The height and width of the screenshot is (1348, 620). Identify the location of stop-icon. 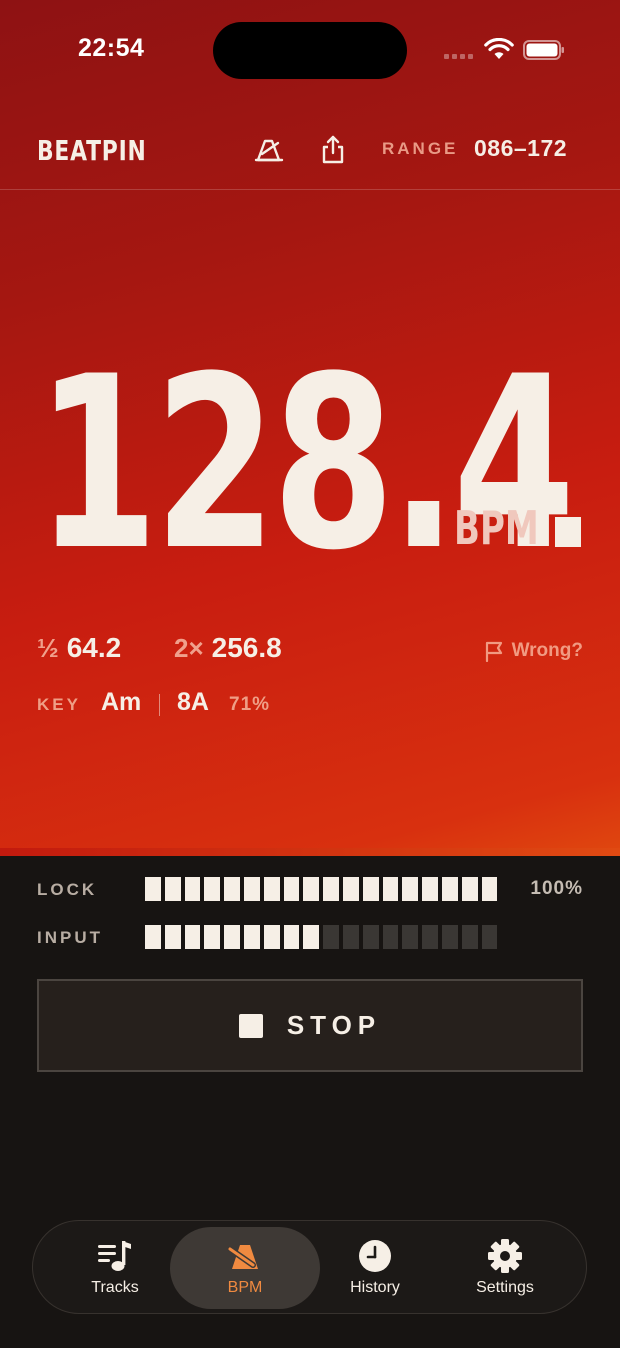
(250, 1025).